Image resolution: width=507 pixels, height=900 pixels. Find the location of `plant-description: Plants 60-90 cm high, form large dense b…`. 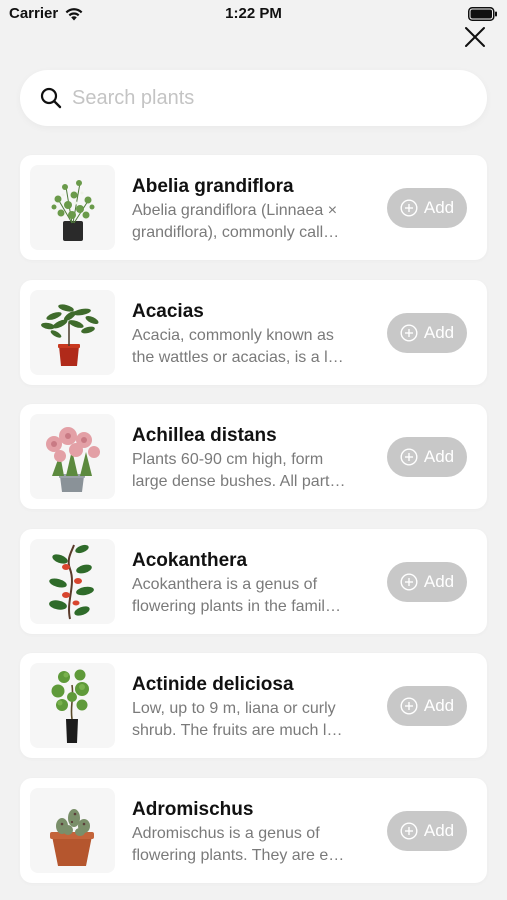

plant-description: Plants 60-90 cm high, form large dense b… is located at coordinates (239, 470).